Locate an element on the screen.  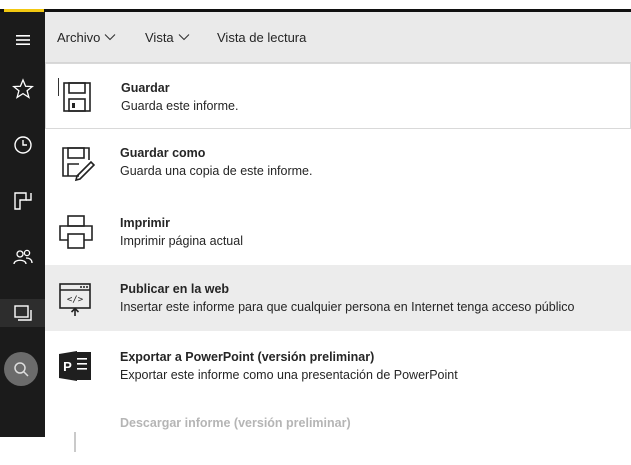
menu-item-description: Guarda este informe. is located at coordinates (180, 106).